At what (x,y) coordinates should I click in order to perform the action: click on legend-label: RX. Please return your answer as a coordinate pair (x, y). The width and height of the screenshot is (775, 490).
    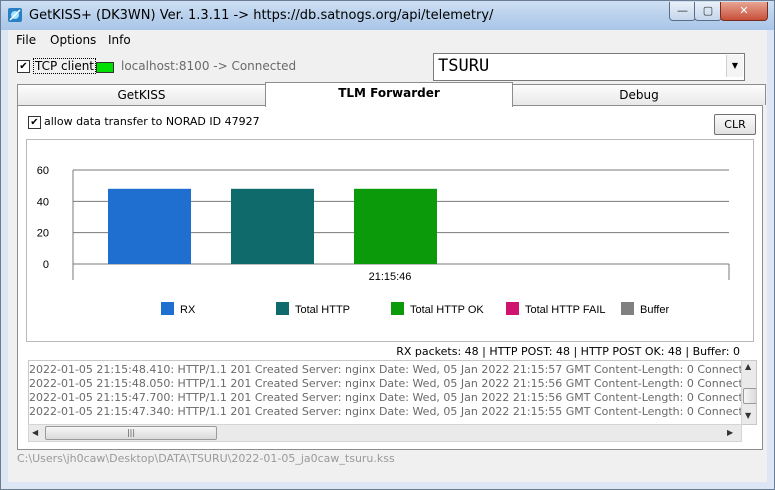
    Looking at the image, I should click on (188, 310).